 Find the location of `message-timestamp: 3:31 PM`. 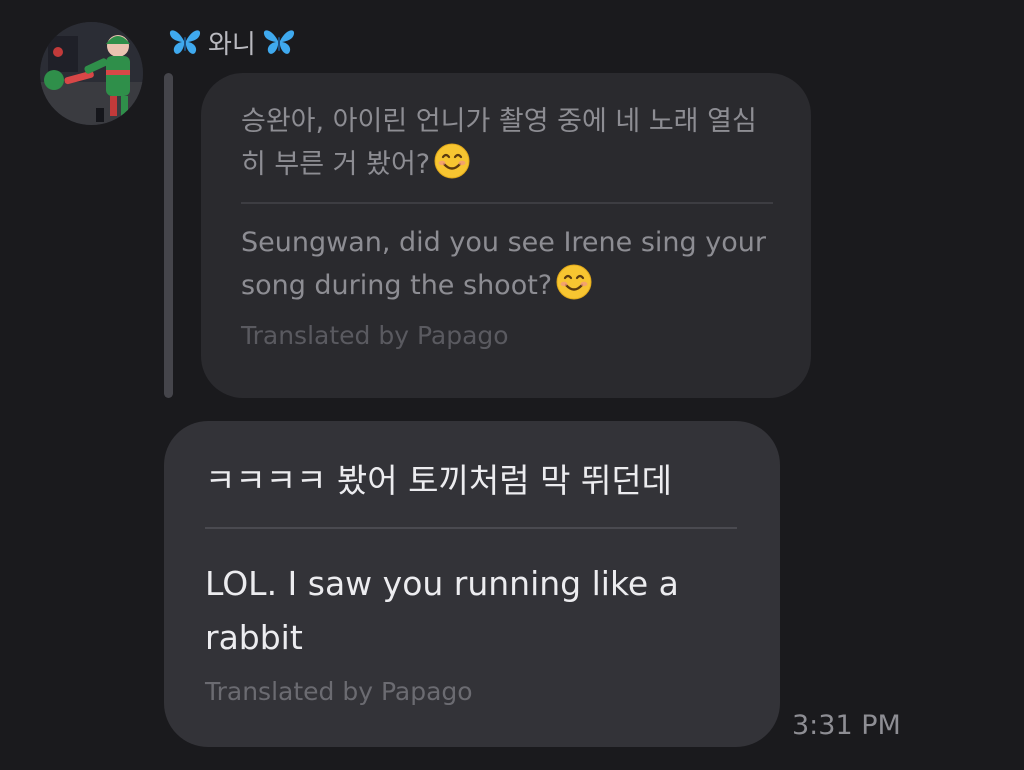

message-timestamp: 3:31 PM is located at coordinates (846, 725).